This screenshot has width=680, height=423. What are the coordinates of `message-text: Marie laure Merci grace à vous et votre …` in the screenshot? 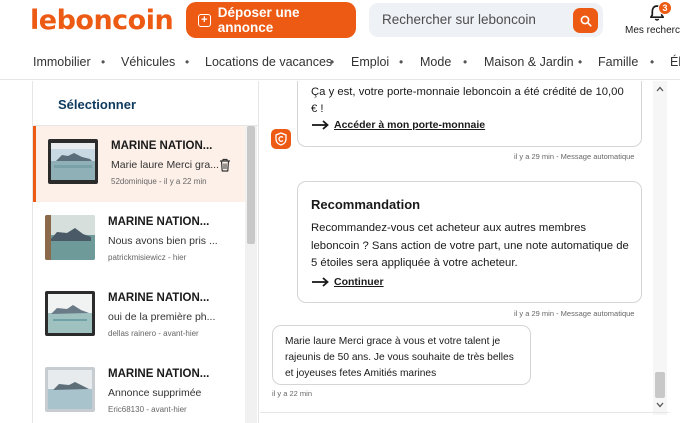 It's located at (399, 357).